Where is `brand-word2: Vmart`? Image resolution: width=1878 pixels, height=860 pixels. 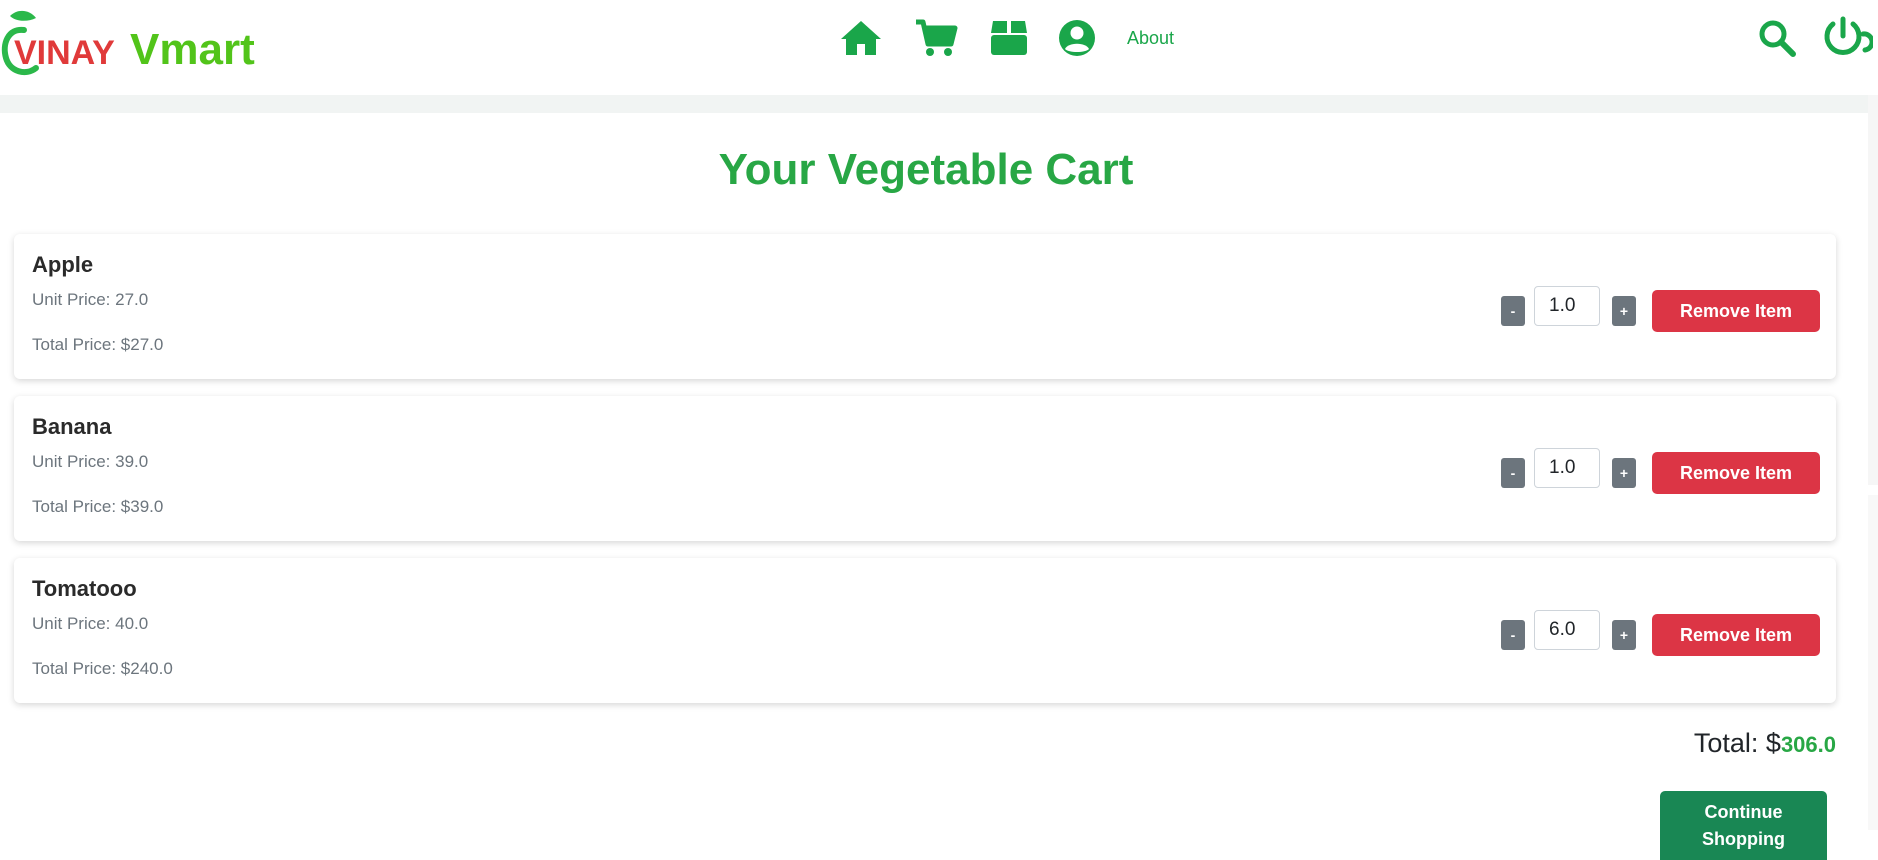 brand-word2: Vmart is located at coordinates (192, 49).